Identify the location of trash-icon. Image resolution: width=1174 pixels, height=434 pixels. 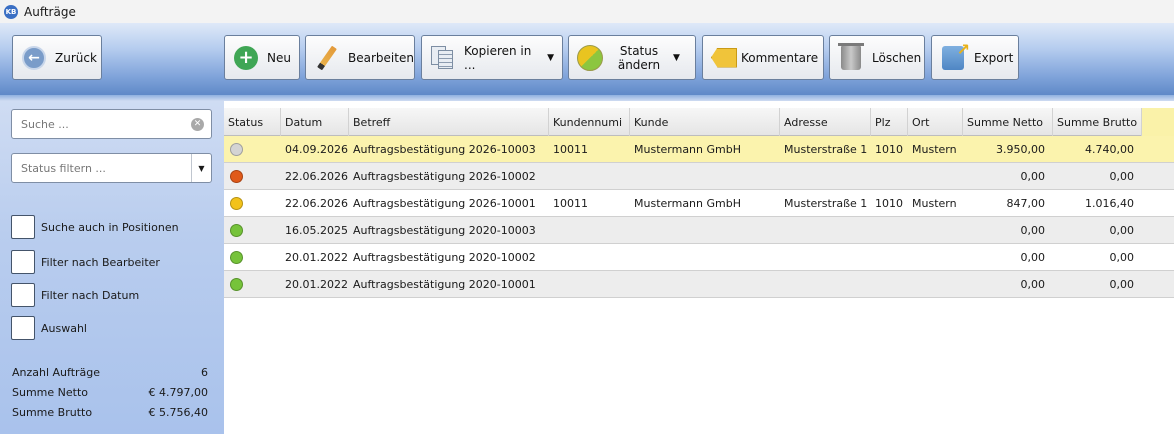
(851, 56).